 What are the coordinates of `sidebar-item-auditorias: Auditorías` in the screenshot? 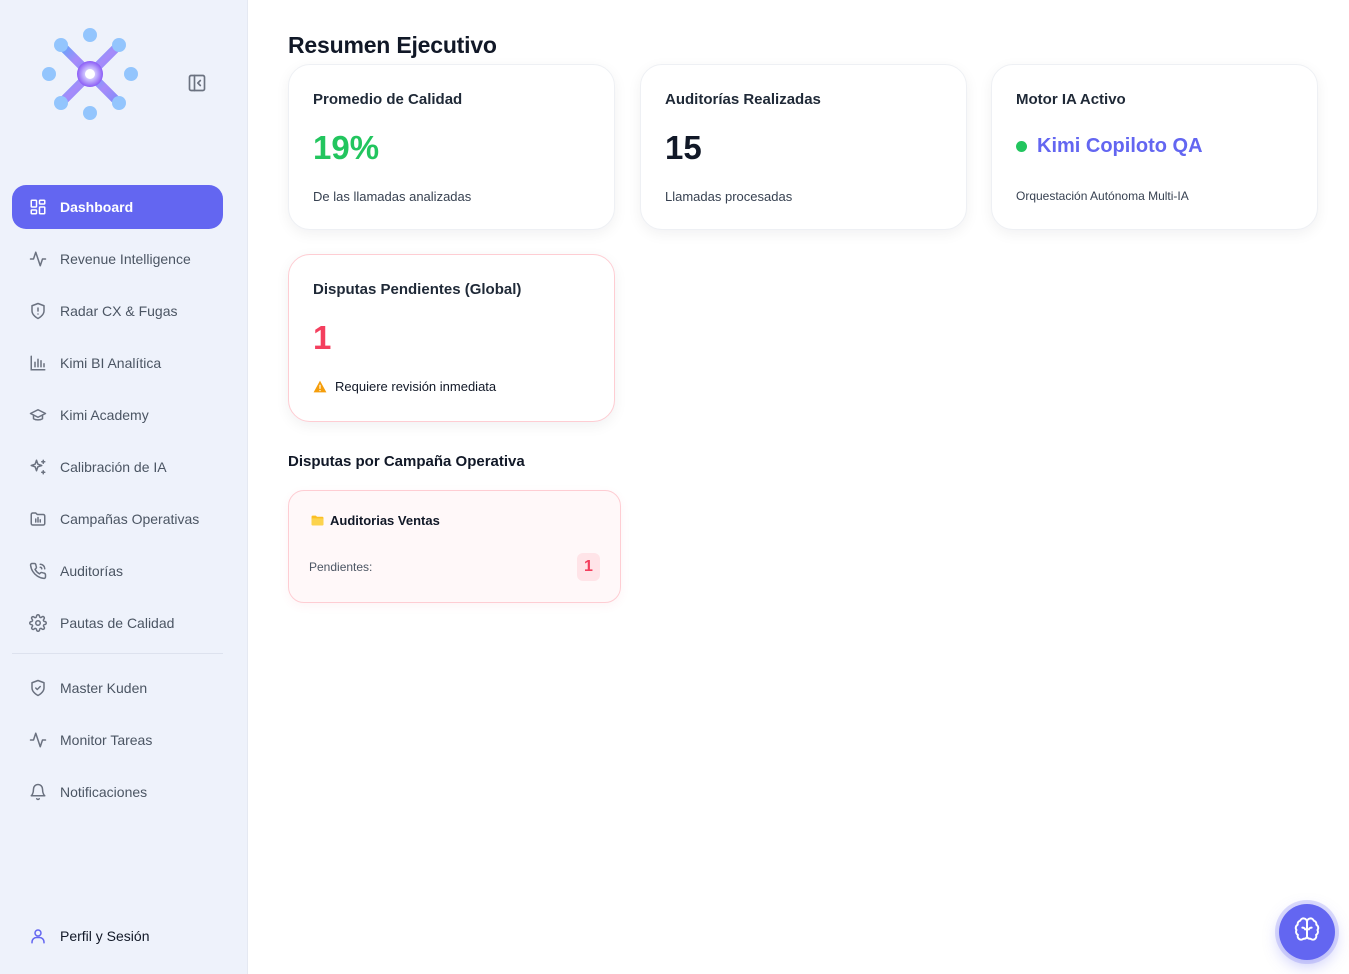 It's located at (117, 571).